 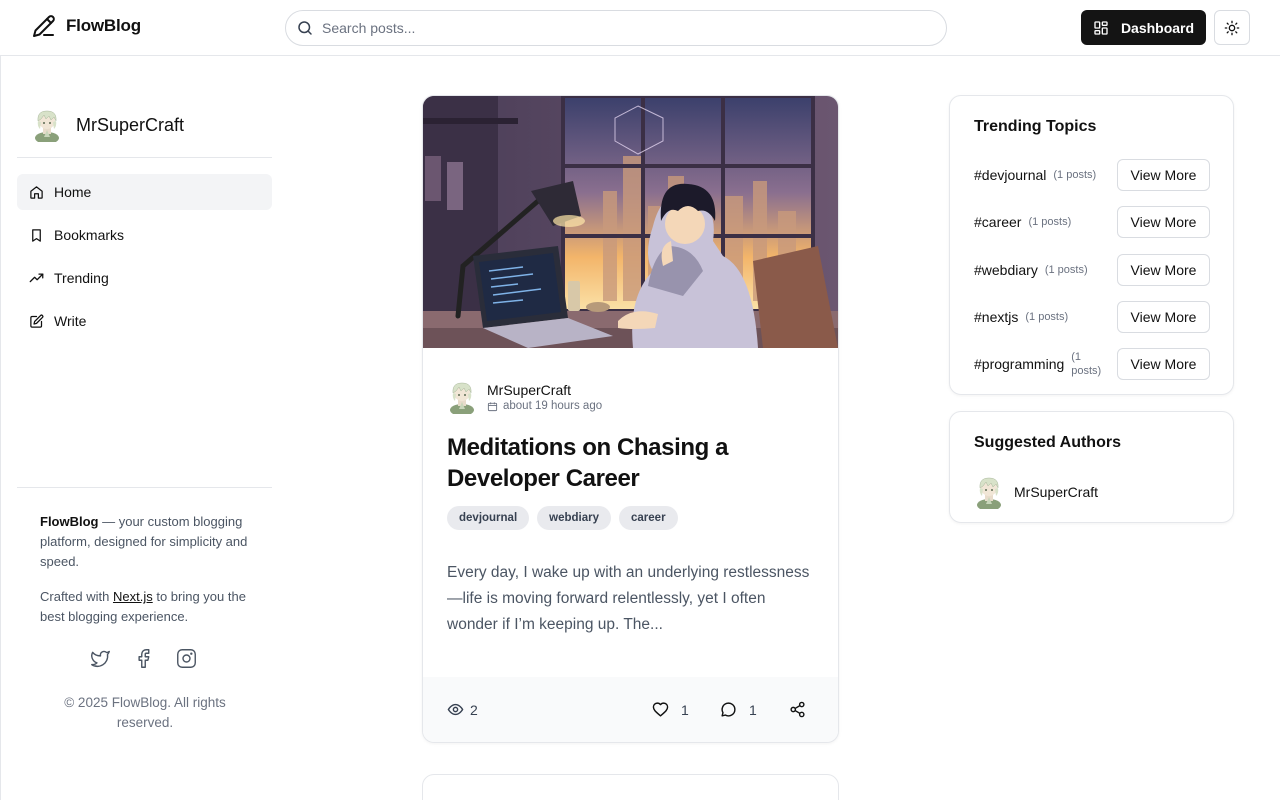 What do you see at coordinates (1101, 27) in the screenshot?
I see `dashboard-icon` at bounding box center [1101, 27].